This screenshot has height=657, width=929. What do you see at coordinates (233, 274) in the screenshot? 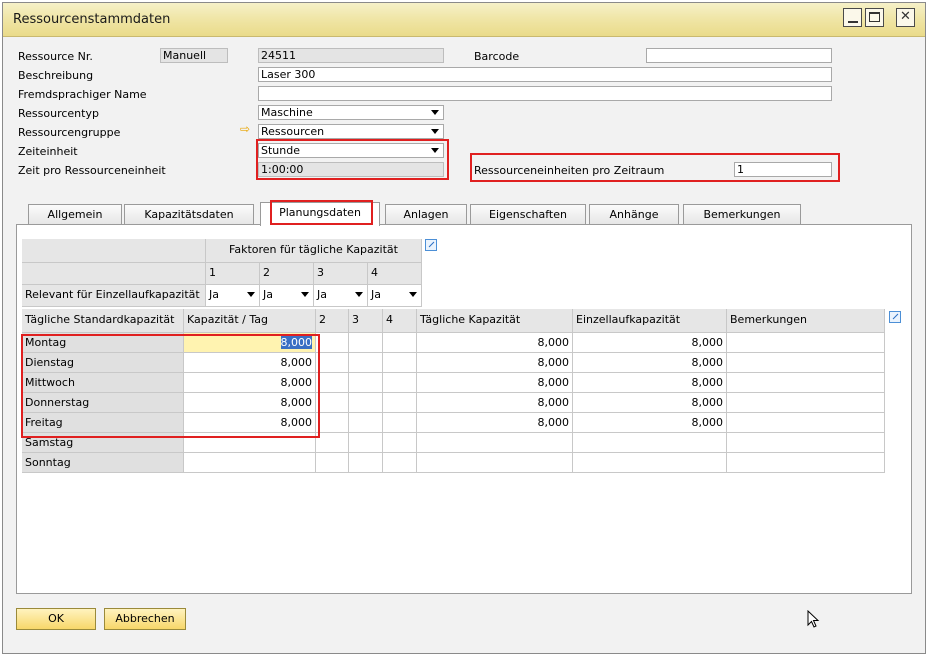
I see `factor-col-1: 1` at bounding box center [233, 274].